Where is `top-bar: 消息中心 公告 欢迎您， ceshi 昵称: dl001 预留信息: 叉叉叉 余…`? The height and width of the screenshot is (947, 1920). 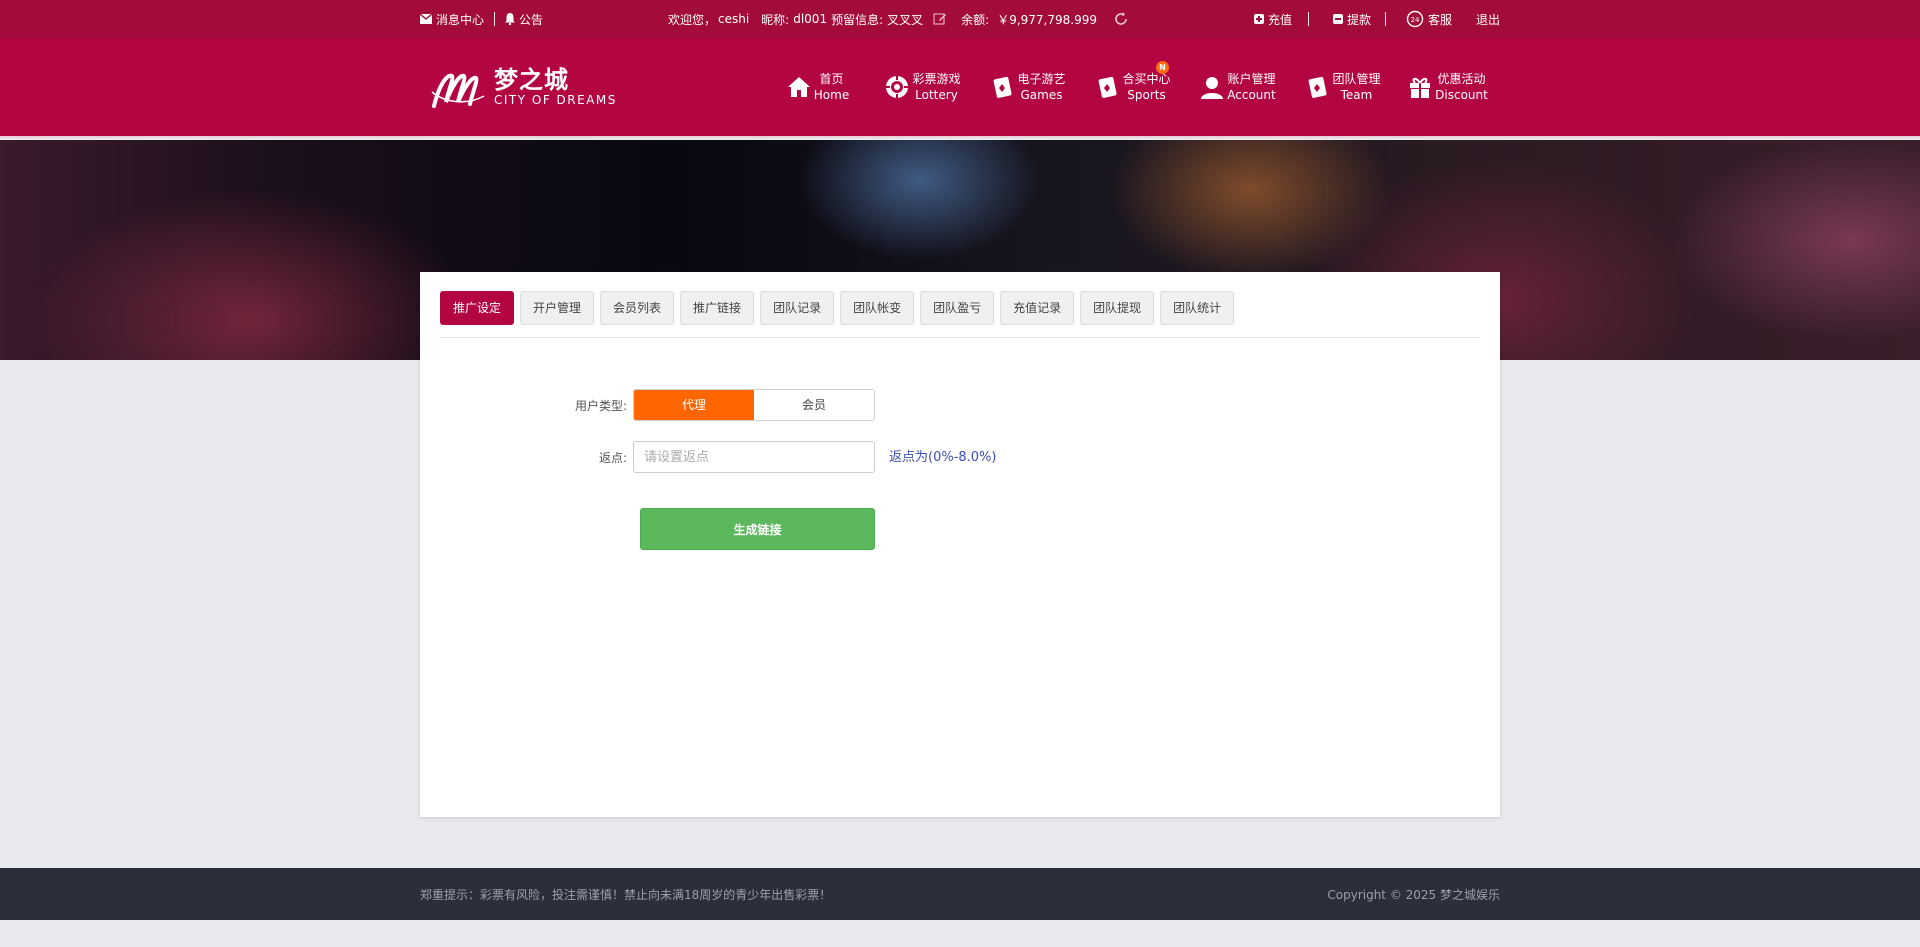
top-bar: 消息中心 公告 欢迎您， ceshi 昵称: dl001 预留信息: 叉叉叉 余… is located at coordinates (960, 19).